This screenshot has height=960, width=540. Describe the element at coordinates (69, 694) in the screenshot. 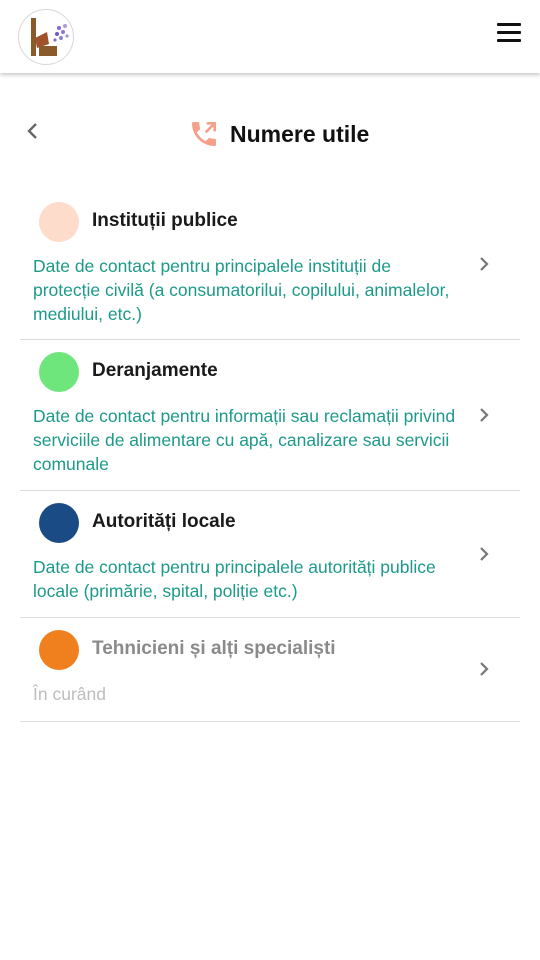

I see `item-description: În curând` at that location.